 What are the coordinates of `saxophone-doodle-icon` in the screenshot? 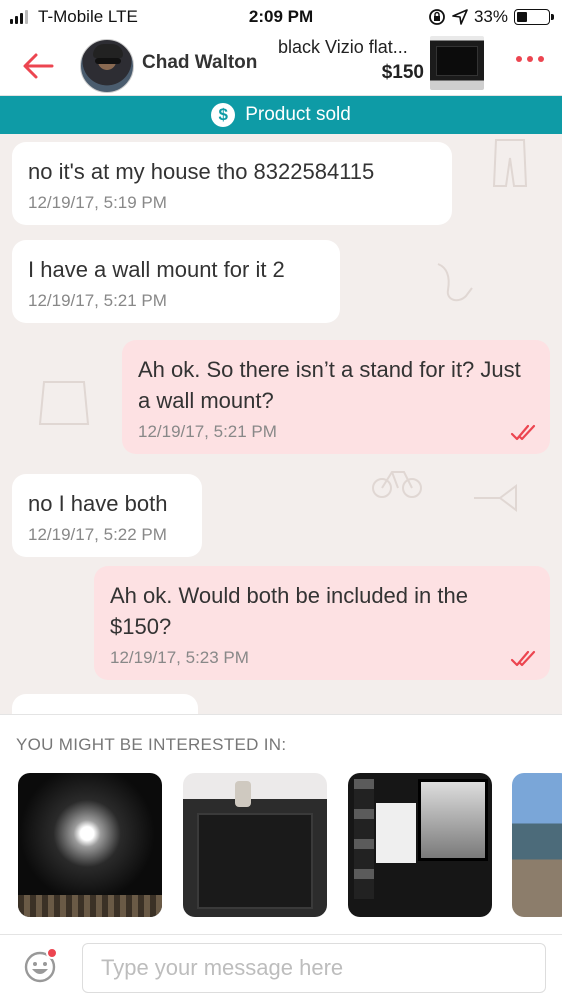 It's located at (455, 282).